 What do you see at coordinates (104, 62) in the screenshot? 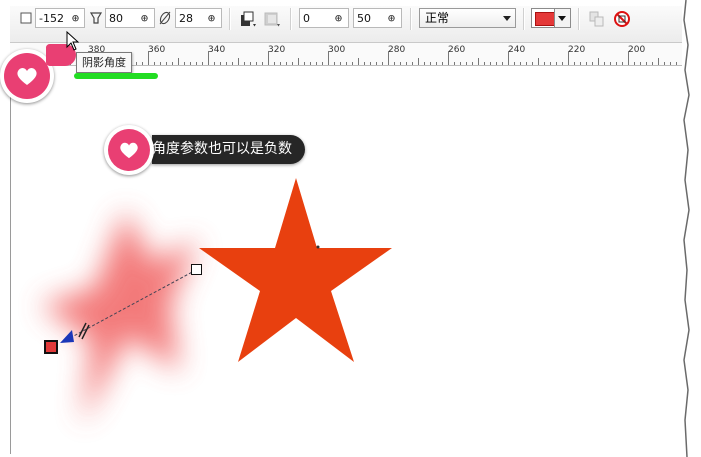
I see `tooltip: 阴影角度` at bounding box center [104, 62].